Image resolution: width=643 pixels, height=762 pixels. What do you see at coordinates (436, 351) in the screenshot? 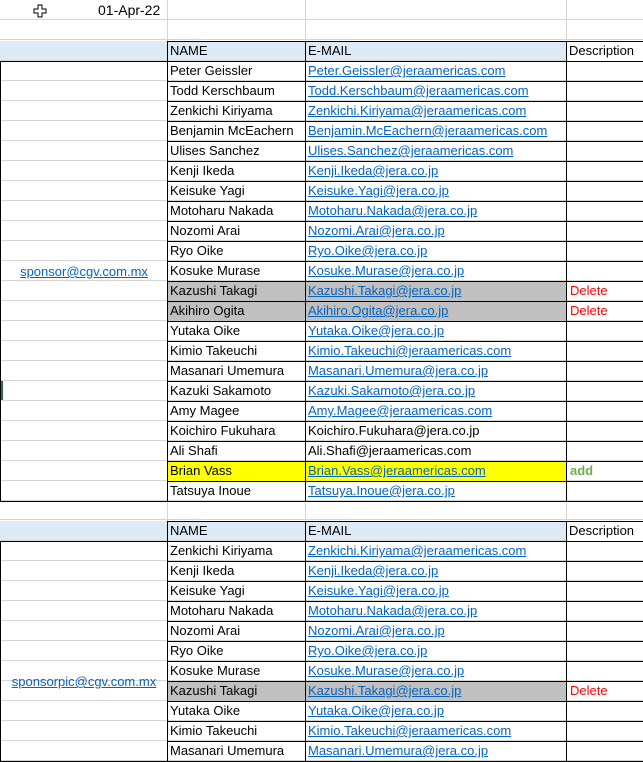
I see `email-cell: Kimio.Takeuchi@jeraamericas.com` at bounding box center [436, 351].